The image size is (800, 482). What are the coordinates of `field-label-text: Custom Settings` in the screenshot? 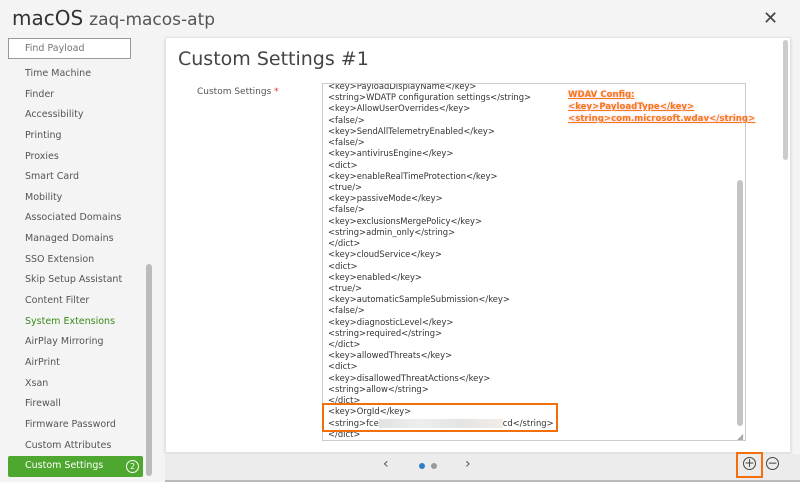 It's located at (234, 92).